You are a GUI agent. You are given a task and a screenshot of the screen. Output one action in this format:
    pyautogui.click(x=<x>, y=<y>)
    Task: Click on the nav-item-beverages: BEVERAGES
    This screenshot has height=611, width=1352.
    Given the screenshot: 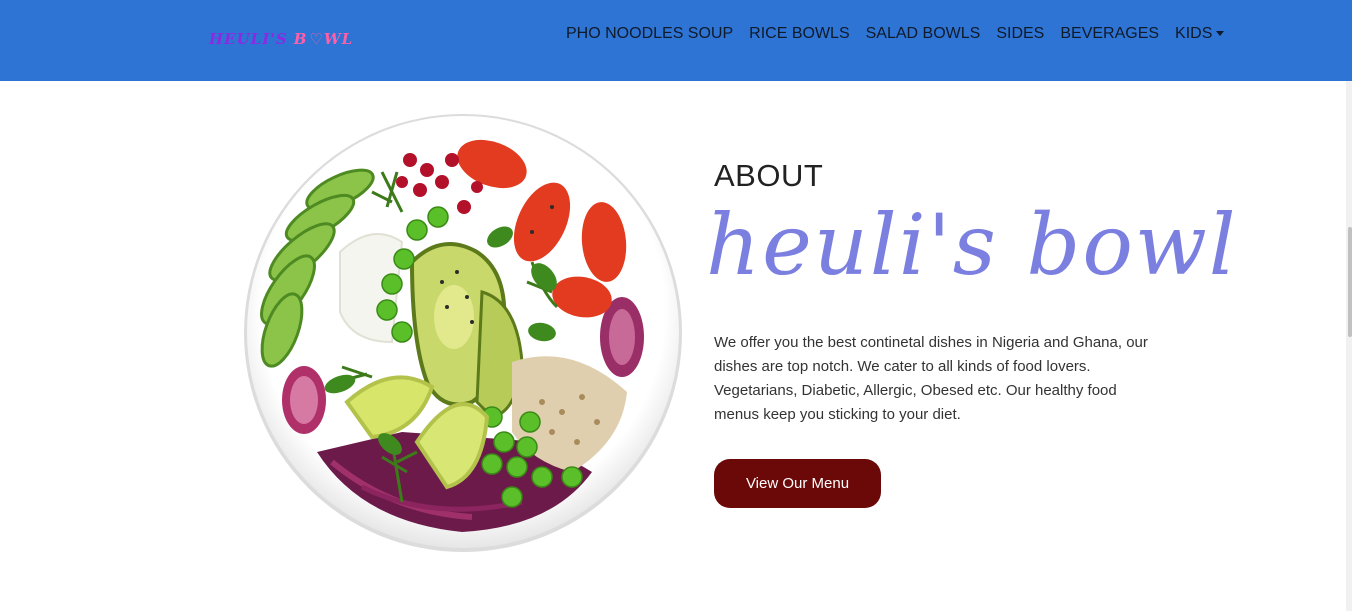 What is the action you would take?
    pyautogui.click(x=1109, y=34)
    